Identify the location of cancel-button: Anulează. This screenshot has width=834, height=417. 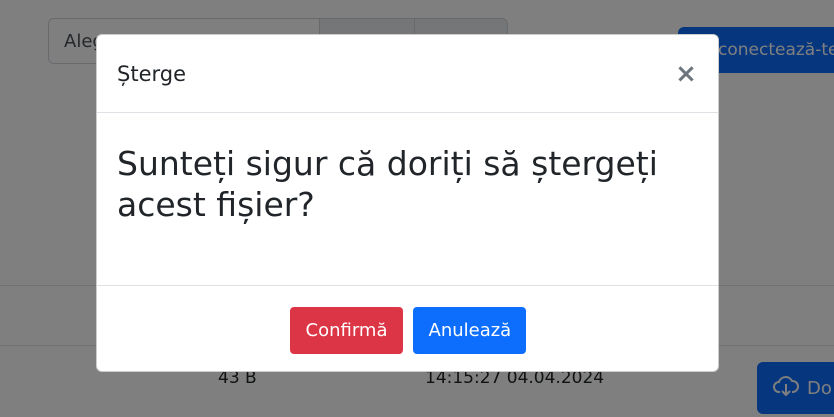
(469, 330).